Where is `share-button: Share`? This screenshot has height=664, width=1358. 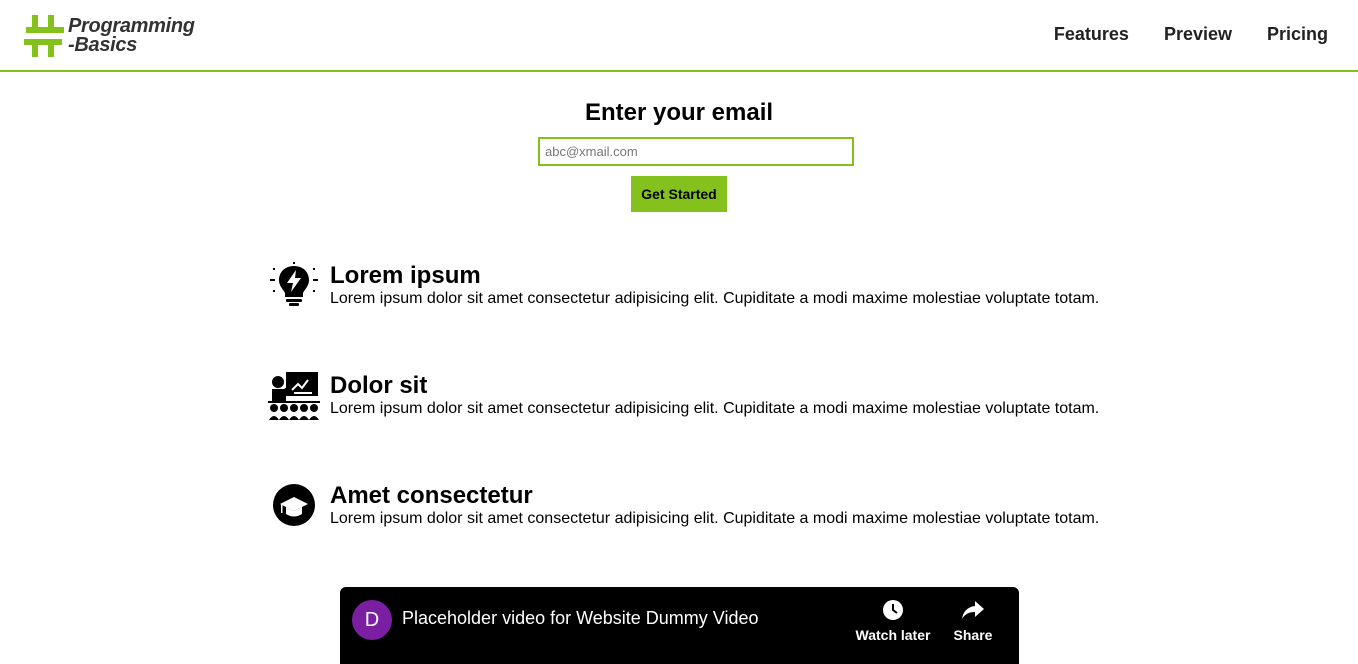 share-button: Share is located at coordinates (973, 621).